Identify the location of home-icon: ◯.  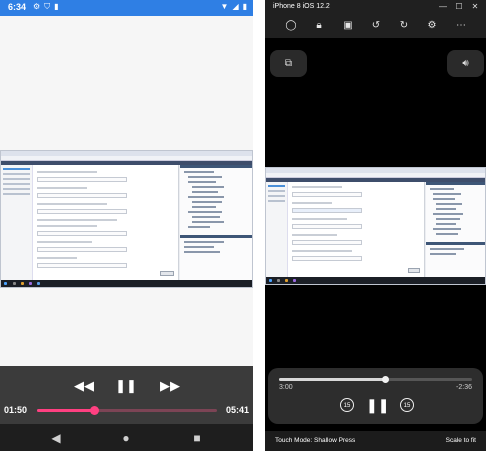
(291, 26).